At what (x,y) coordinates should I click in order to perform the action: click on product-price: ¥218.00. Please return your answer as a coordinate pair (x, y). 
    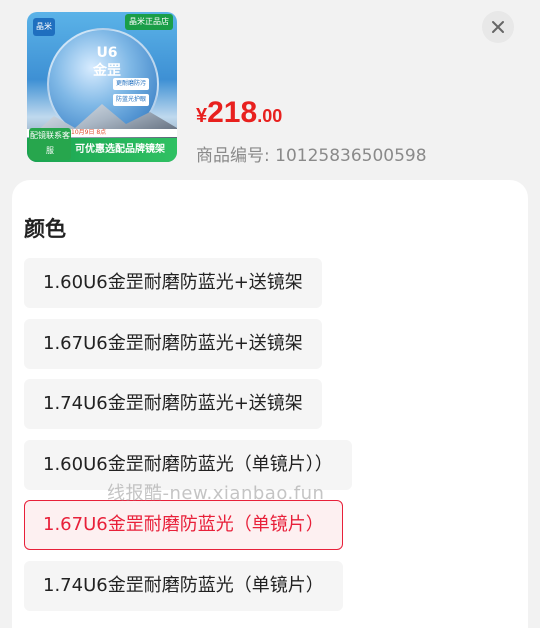
    Looking at the image, I should click on (239, 113).